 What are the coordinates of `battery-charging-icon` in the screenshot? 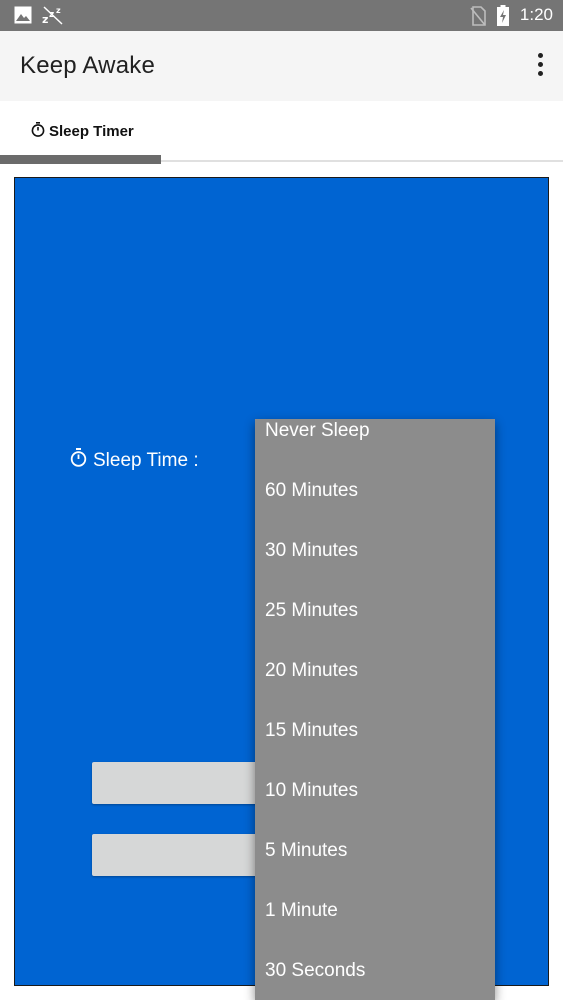 It's located at (503, 18).